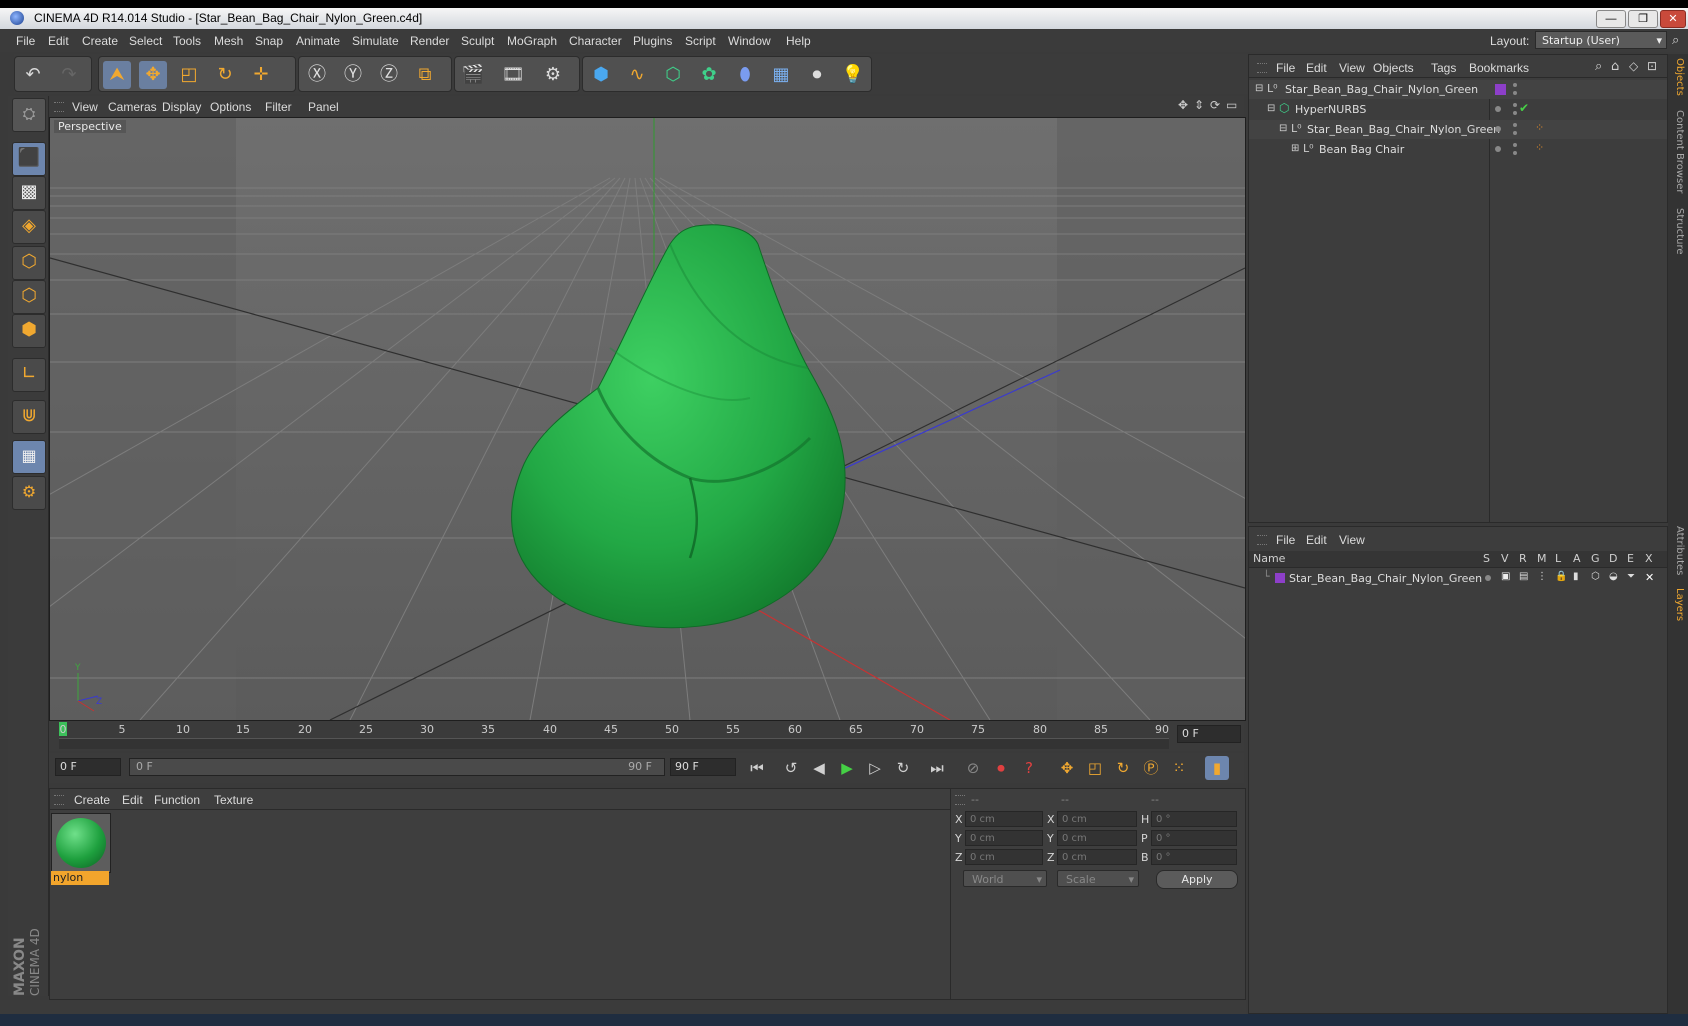  What do you see at coordinates (745, 75) in the screenshot?
I see `deformer-button: ⬮` at bounding box center [745, 75].